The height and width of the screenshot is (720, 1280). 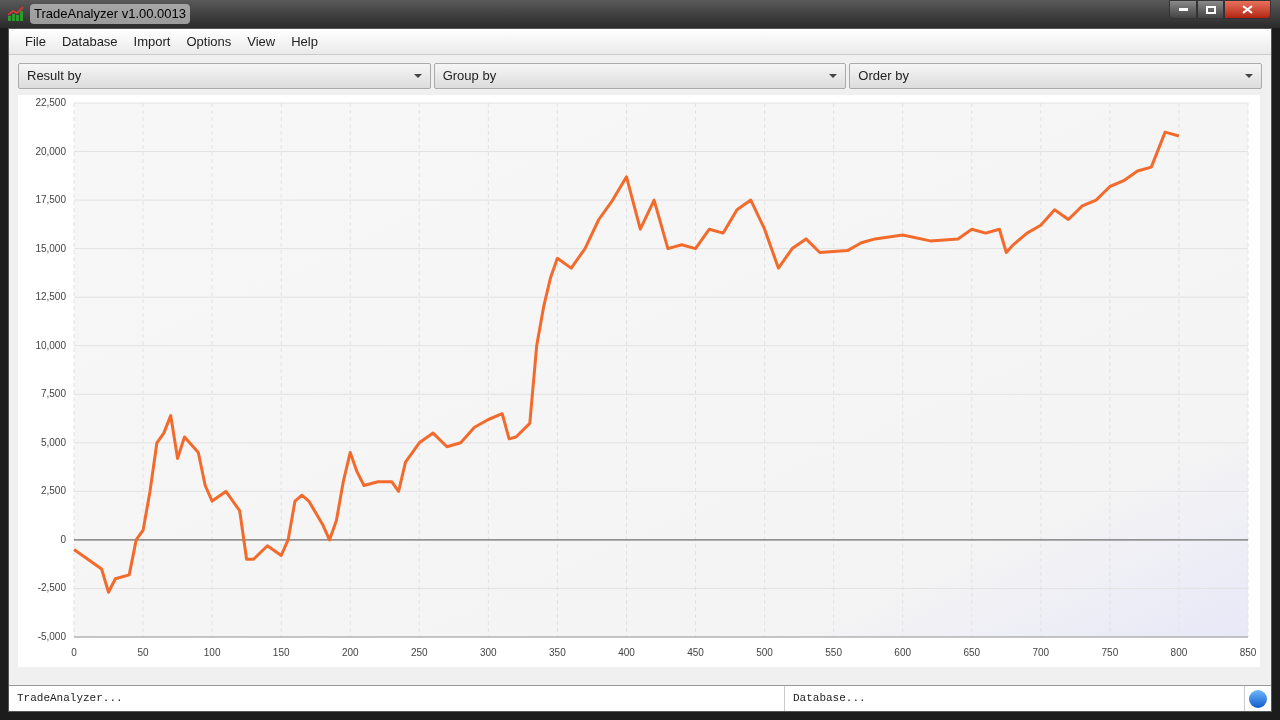 What do you see at coordinates (1258, 698) in the screenshot?
I see `status-orb-icon` at bounding box center [1258, 698].